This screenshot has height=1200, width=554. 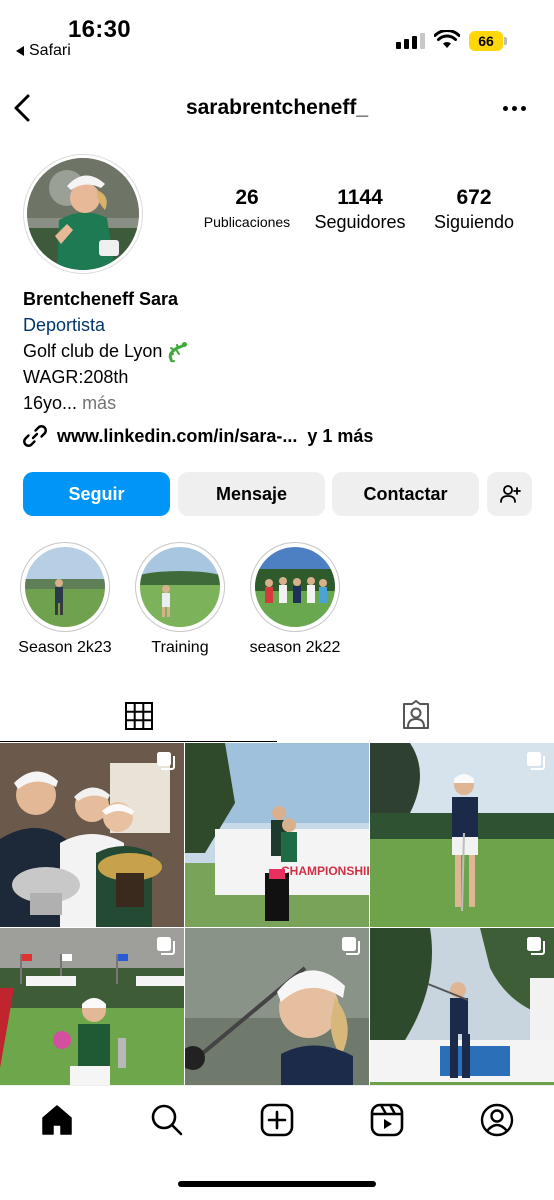 I want to click on stat-posts: 26 Publicaciones, so click(x=247, y=208).